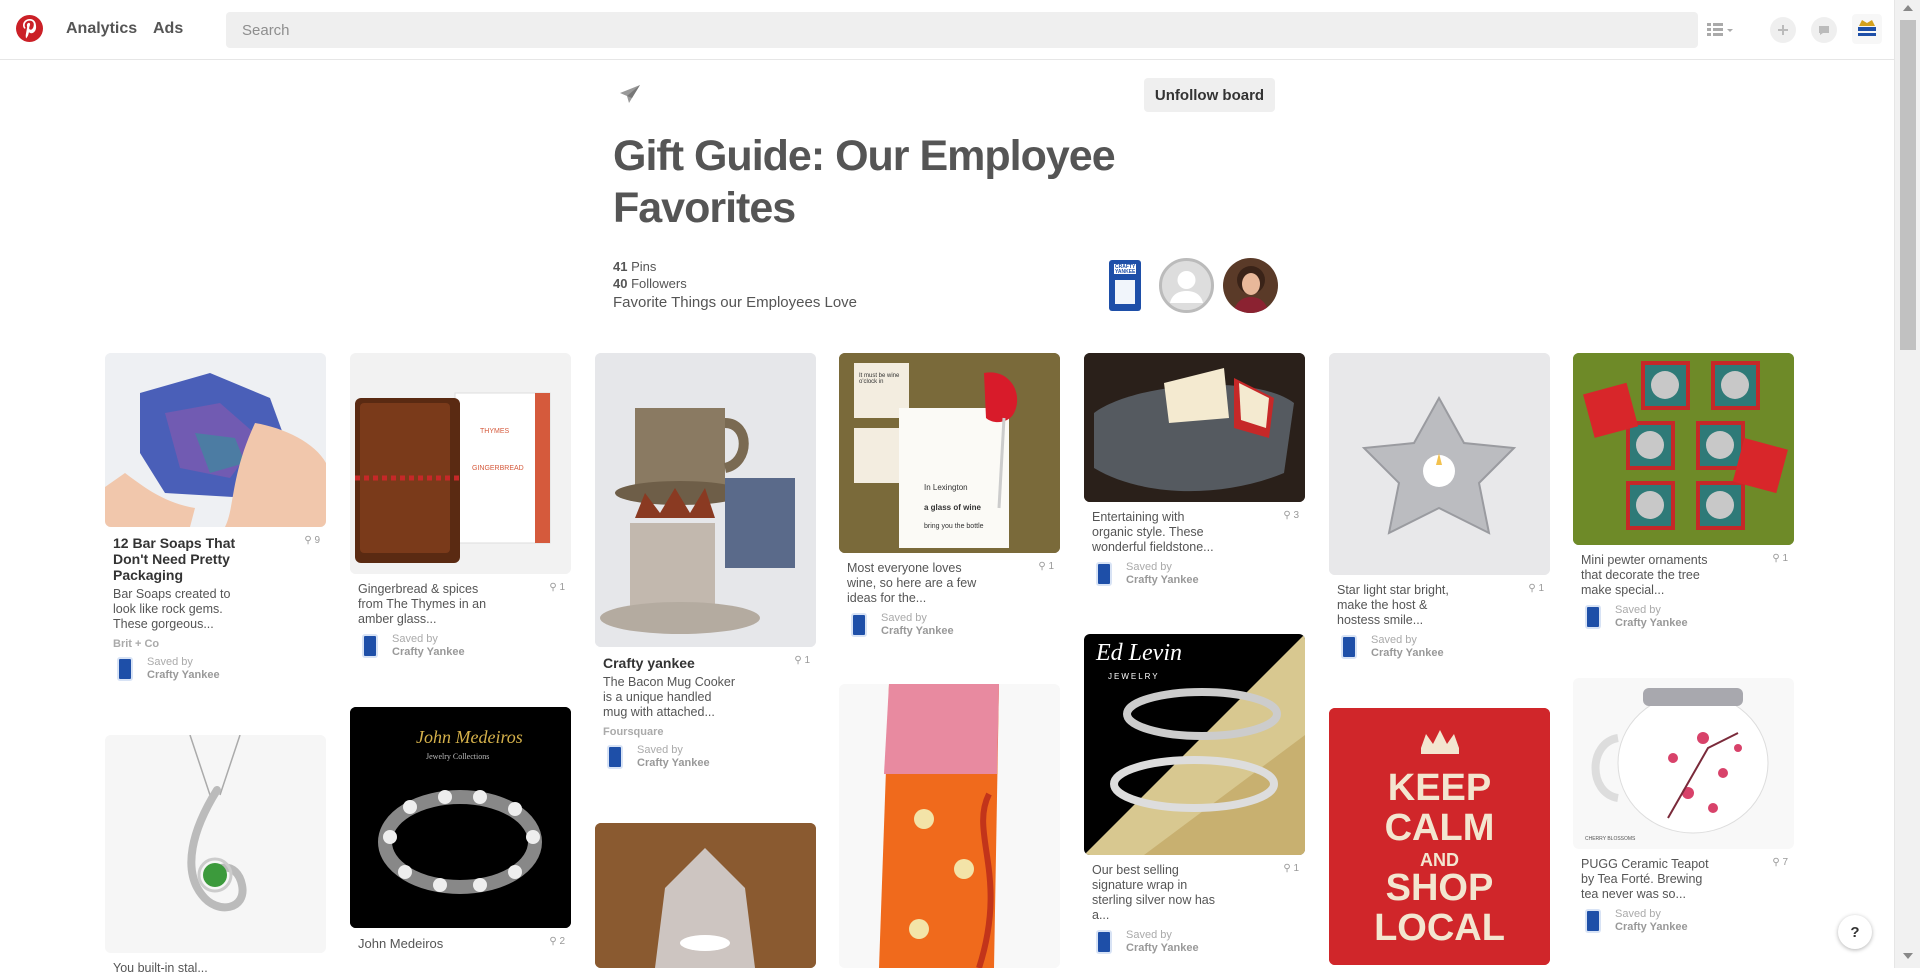 Image resolution: width=1920 pixels, height=976 pixels. Describe the element at coordinates (946, 487) in the screenshot. I see `lexington-label: In Lexington` at that location.